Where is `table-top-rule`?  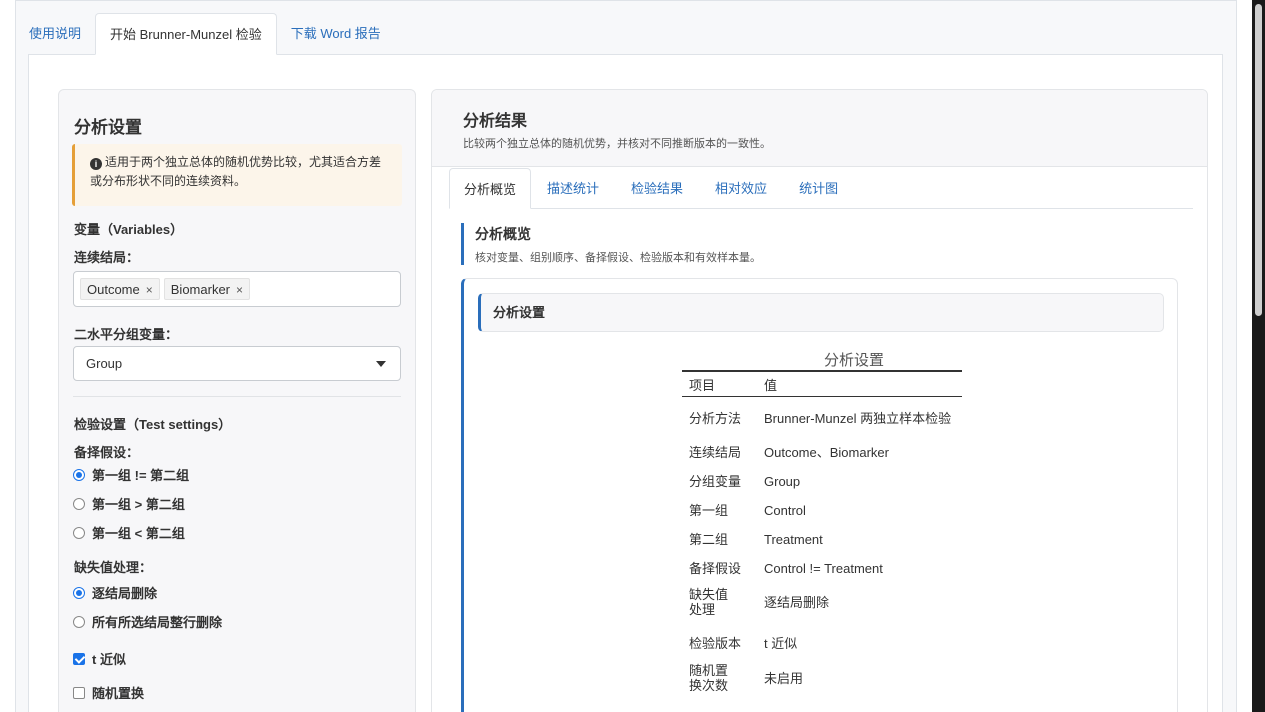 table-top-rule is located at coordinates (822, 371).